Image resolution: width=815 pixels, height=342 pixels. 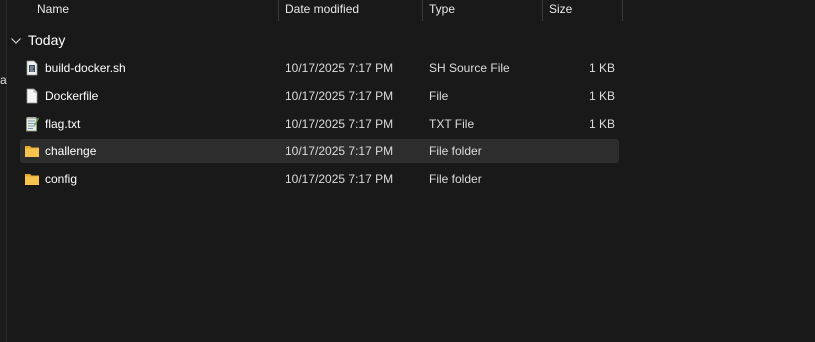 I want to click on chevron-down-icon, so click(x=16, y=40).